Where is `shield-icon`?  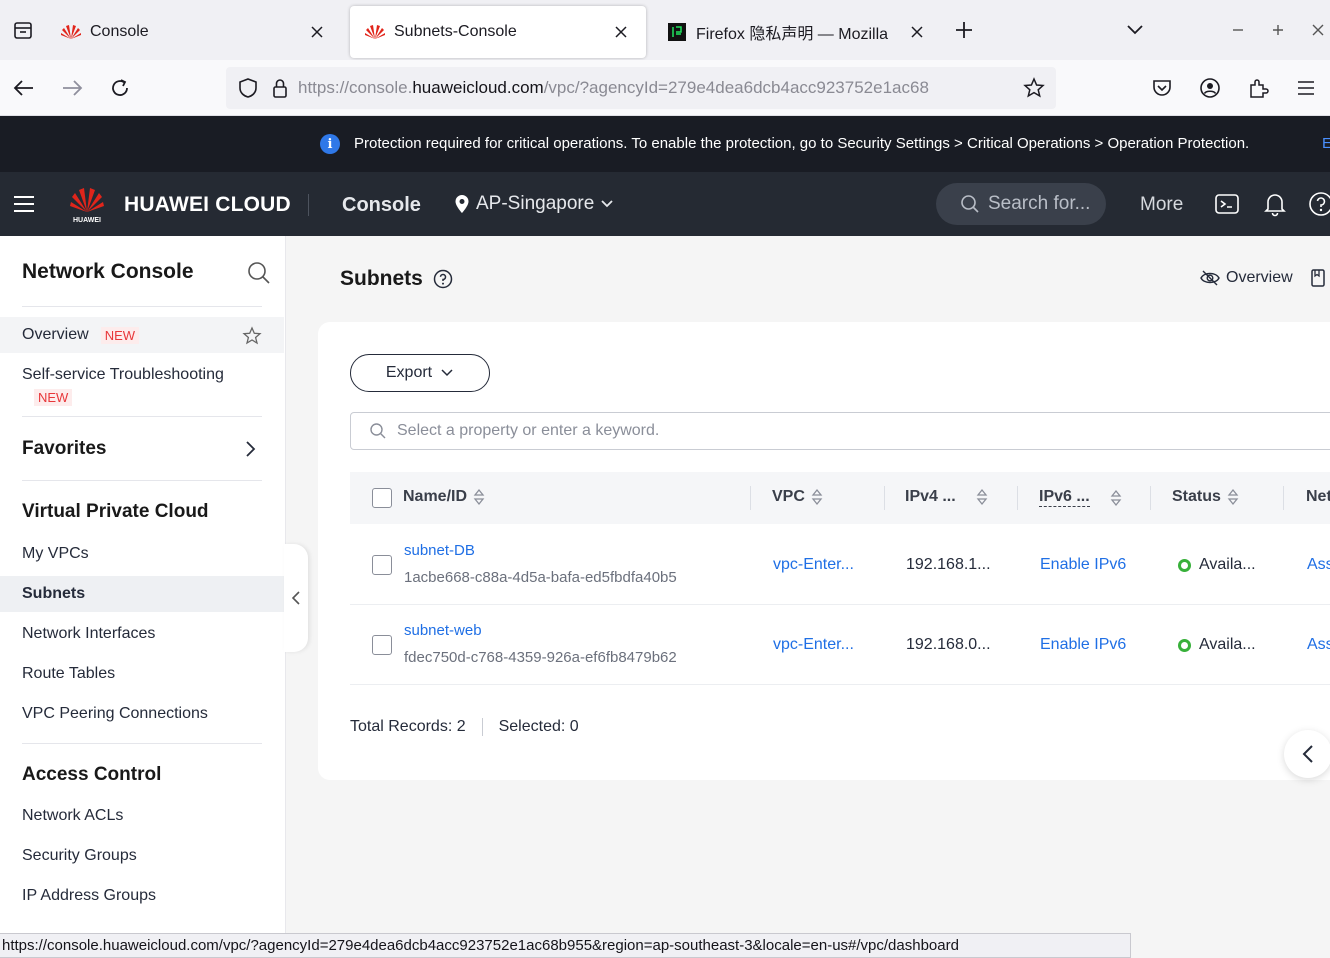 shield-icon is located at coordinates (248, 88).